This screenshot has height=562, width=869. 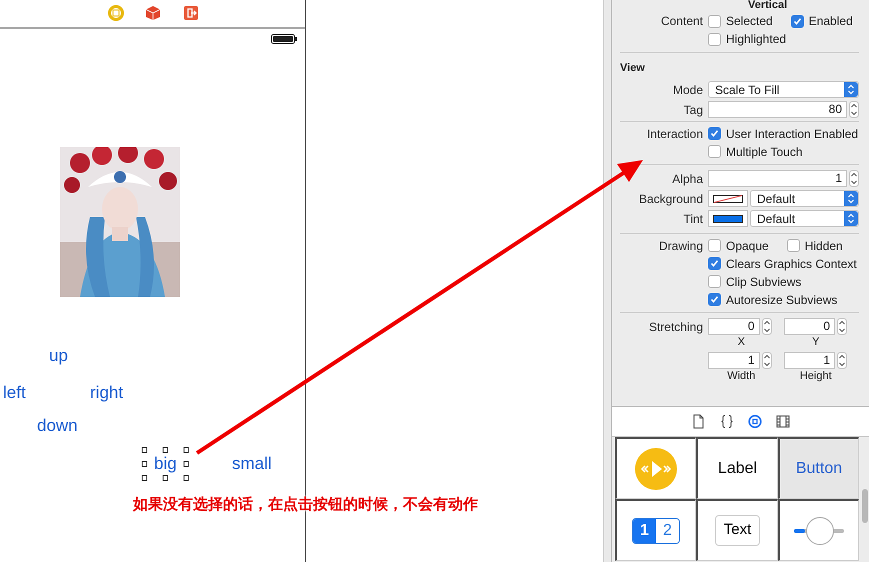 I want to click on document-icon, so click(x=699, y=421).